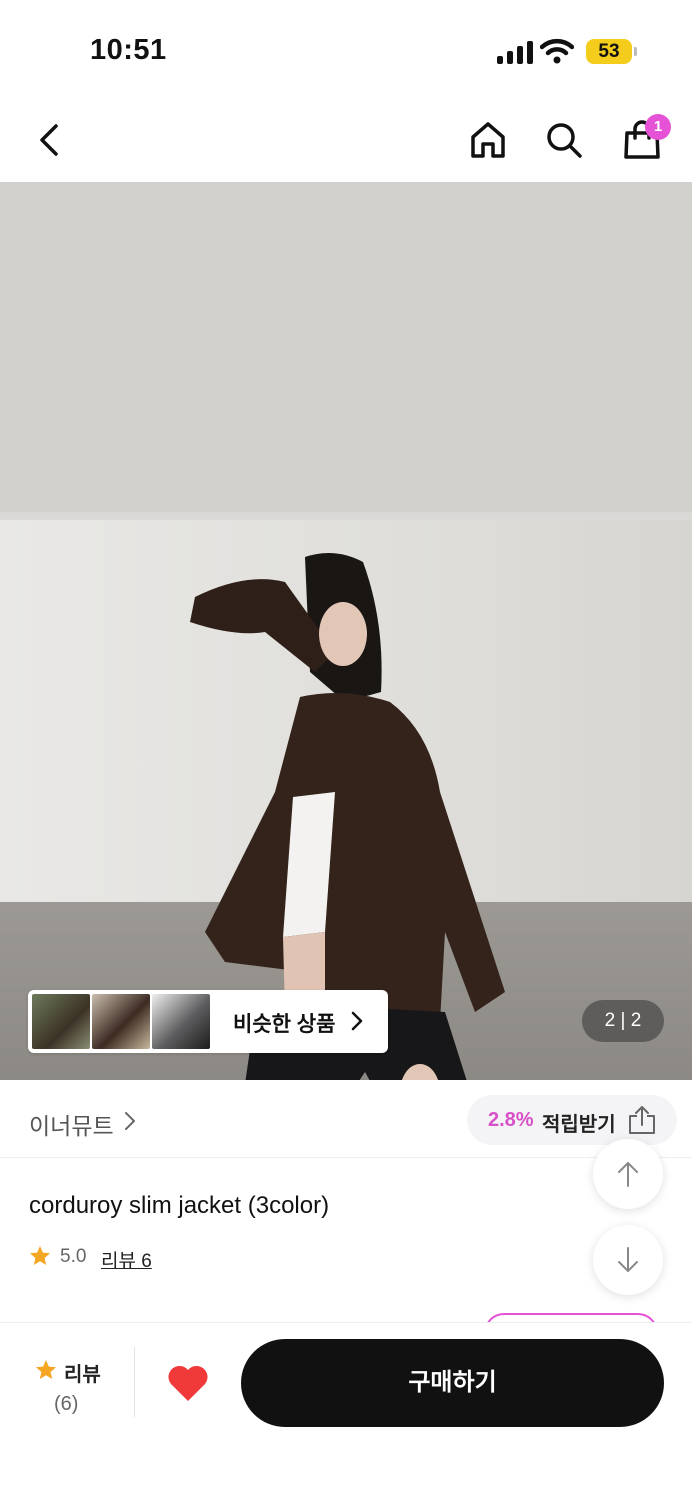 The width and height of the screenshot is (692, 1500). Describe the element at coordinates (557, 51) in the screenshot. I see `wifi-icon` at that location.